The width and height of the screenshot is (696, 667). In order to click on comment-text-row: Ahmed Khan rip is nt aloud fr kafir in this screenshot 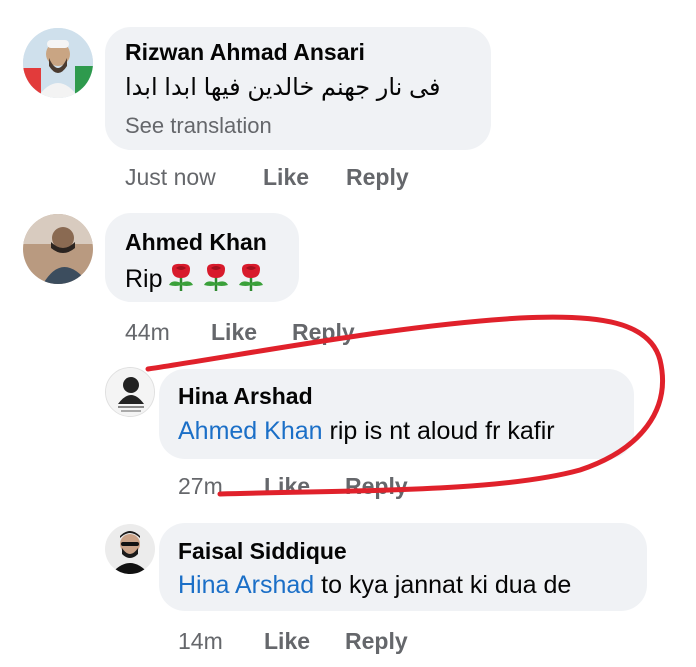, I will do `click(366, 431)`.